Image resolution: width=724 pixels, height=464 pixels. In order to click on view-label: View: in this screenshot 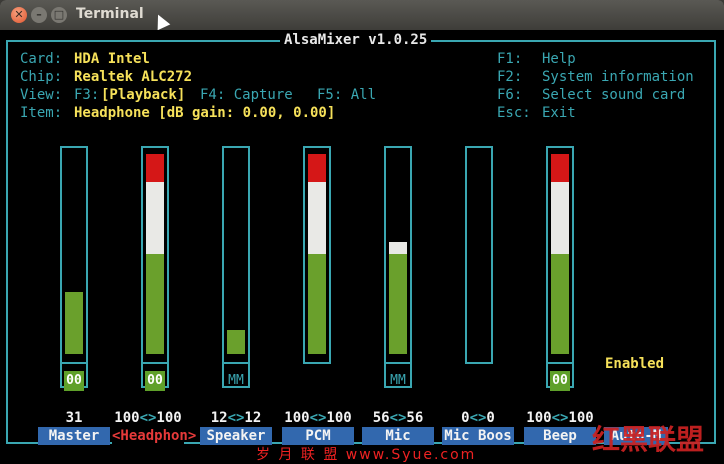, I will do `click(41, 95)`.